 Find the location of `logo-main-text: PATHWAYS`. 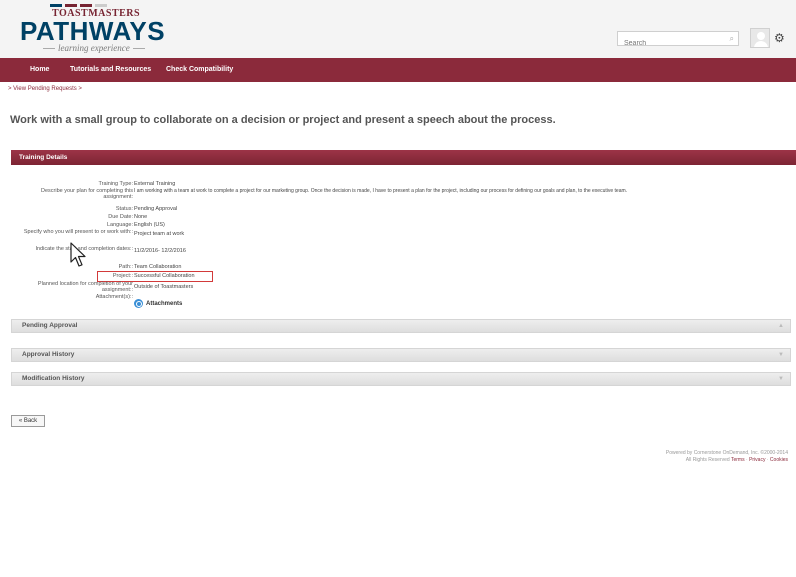

logo-main-text: PATHWAYS is located at coordinates (93, 31).